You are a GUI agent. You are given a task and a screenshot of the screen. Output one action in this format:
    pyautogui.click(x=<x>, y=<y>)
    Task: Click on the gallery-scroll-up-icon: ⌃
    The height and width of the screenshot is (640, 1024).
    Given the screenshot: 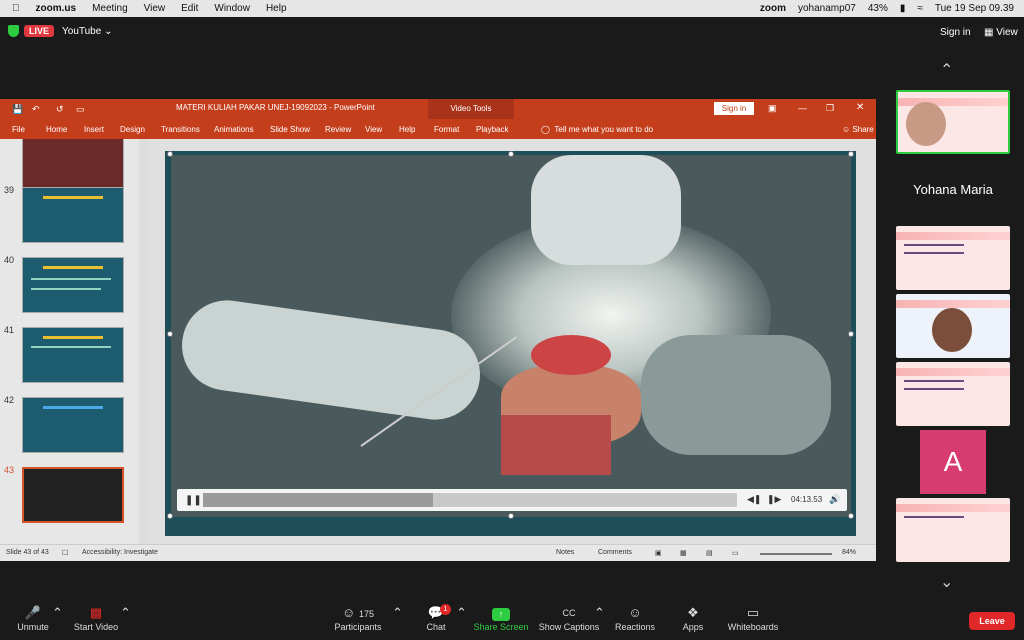 What is the action you would take?
    pyautogui.click(x=946, y=70)
    